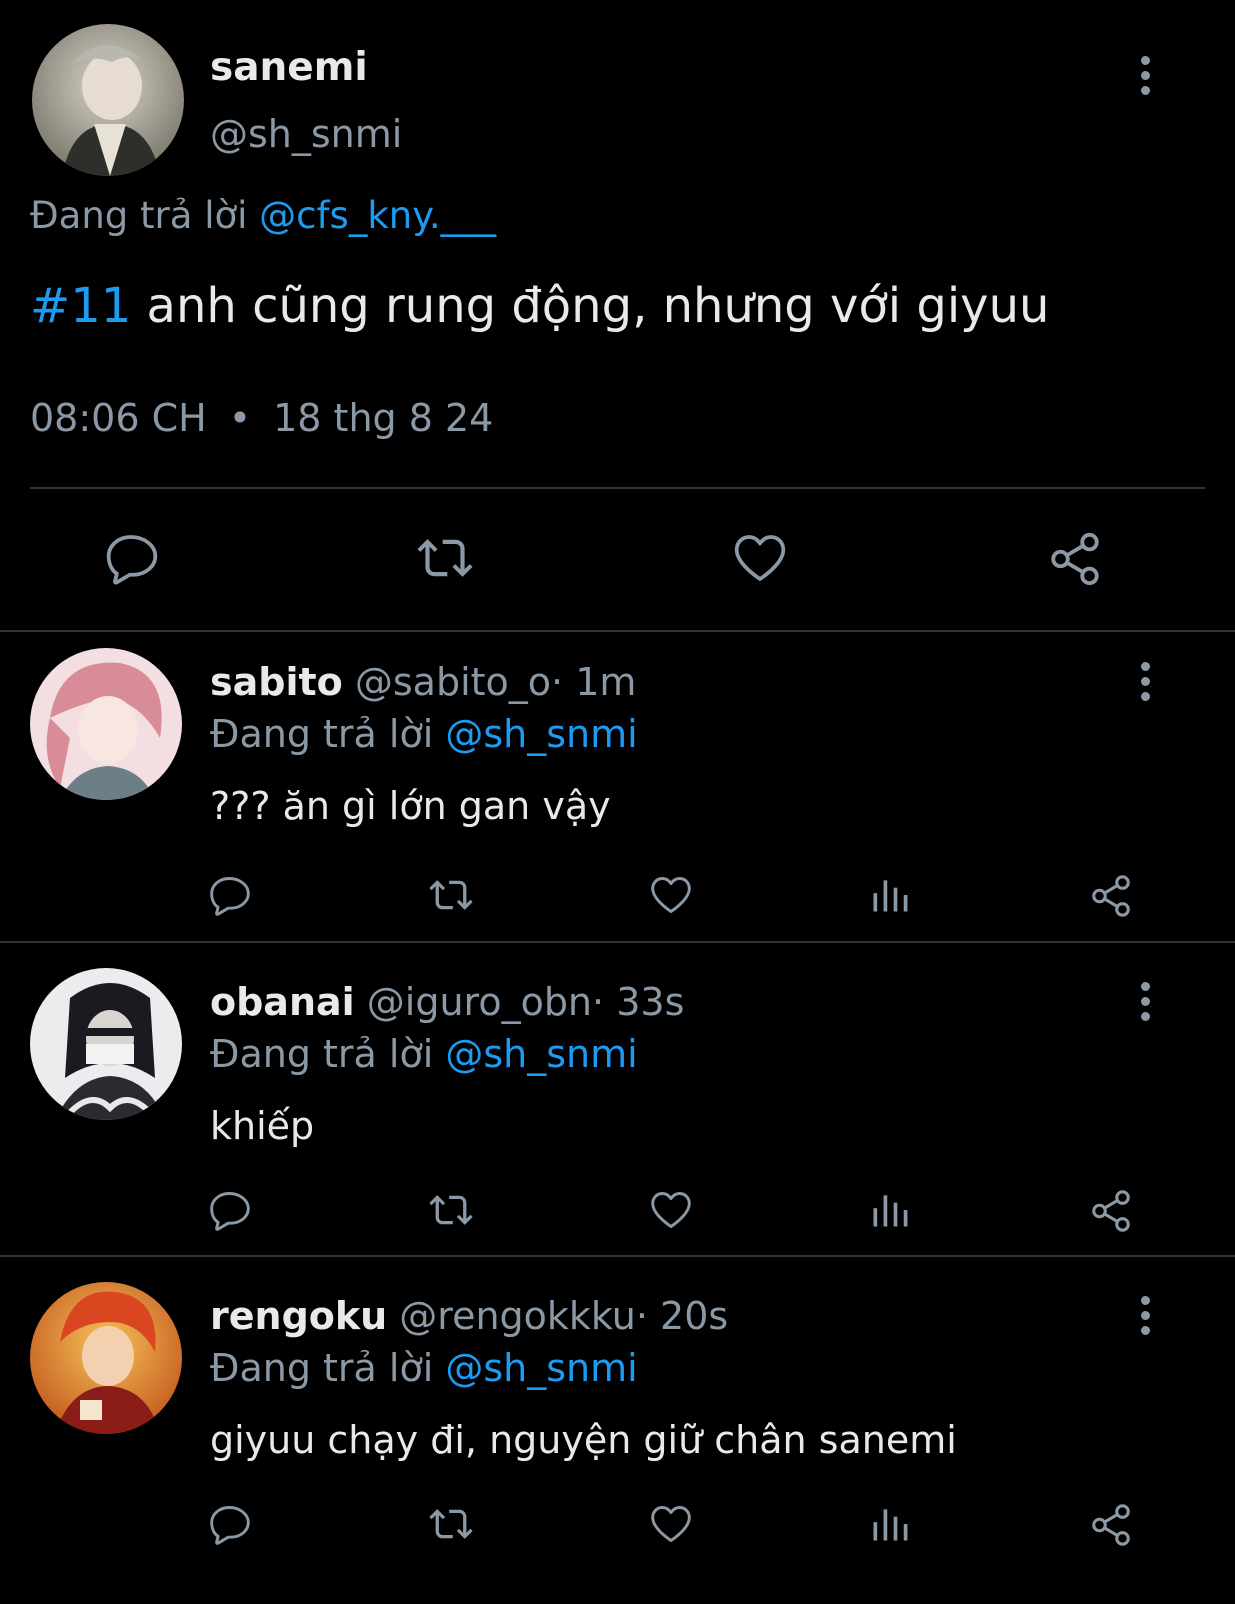  Describe the element at coordinates (262, 1126) in the screenshot. I see `reply-text: khiếp` at that location.